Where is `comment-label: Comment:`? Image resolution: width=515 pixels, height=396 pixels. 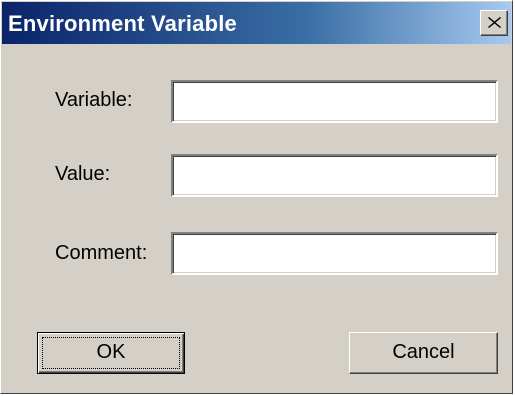 comment-label: Comment: is located at coordinates (101, 253).